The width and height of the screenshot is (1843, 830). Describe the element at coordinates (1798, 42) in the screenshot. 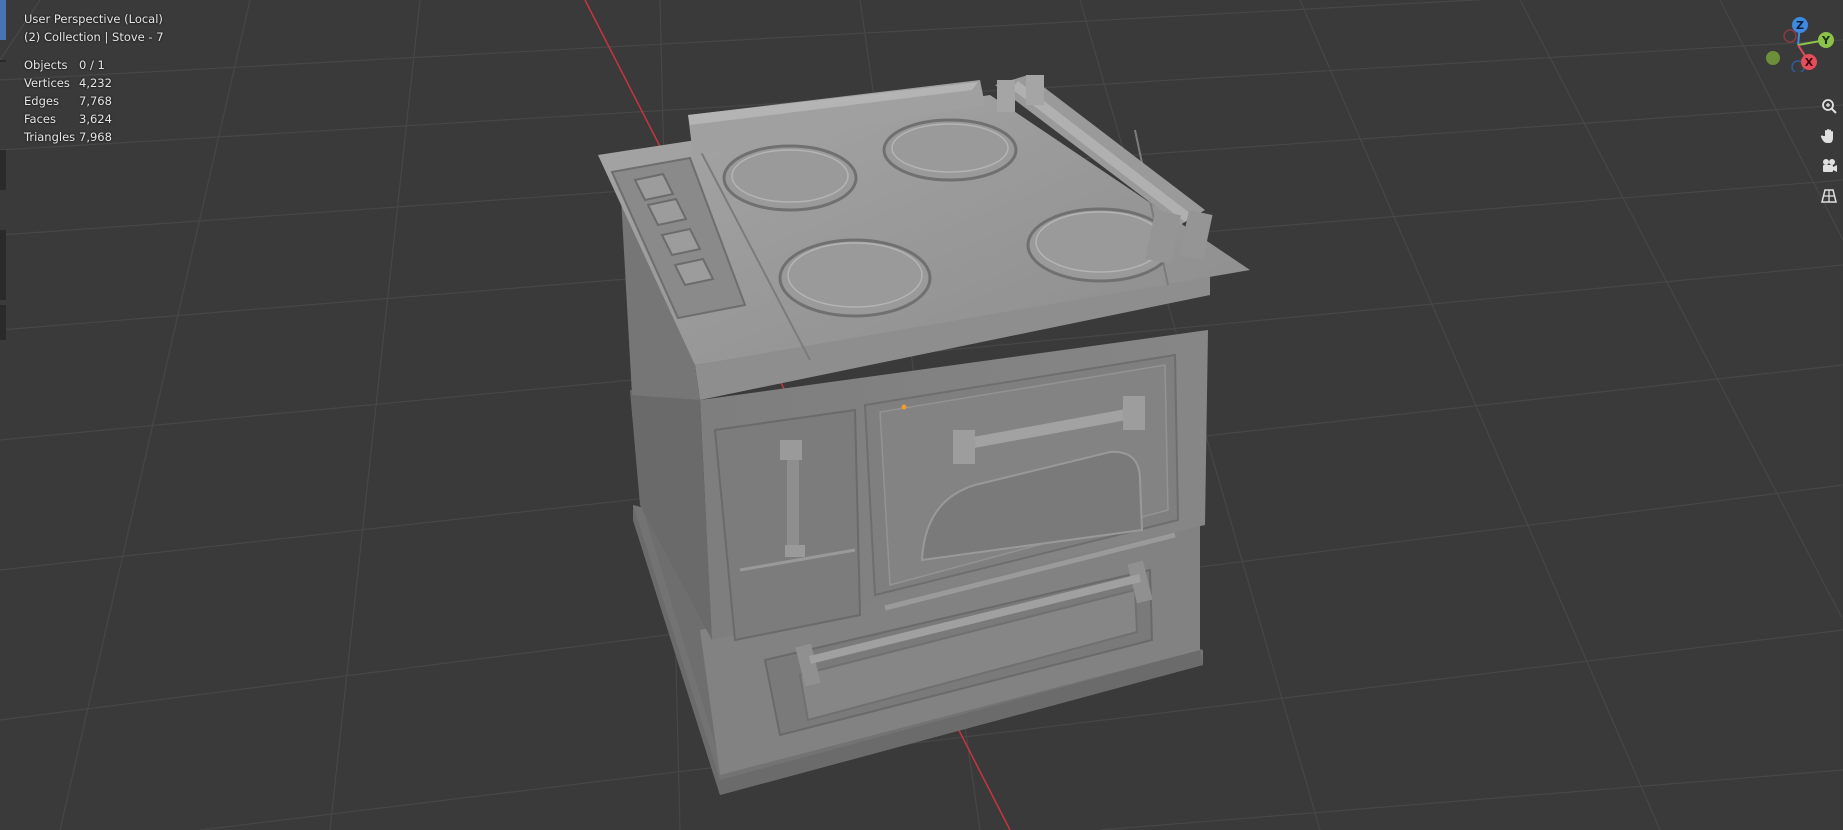

I see `navigation-gizmo: Z Y X` at that location.